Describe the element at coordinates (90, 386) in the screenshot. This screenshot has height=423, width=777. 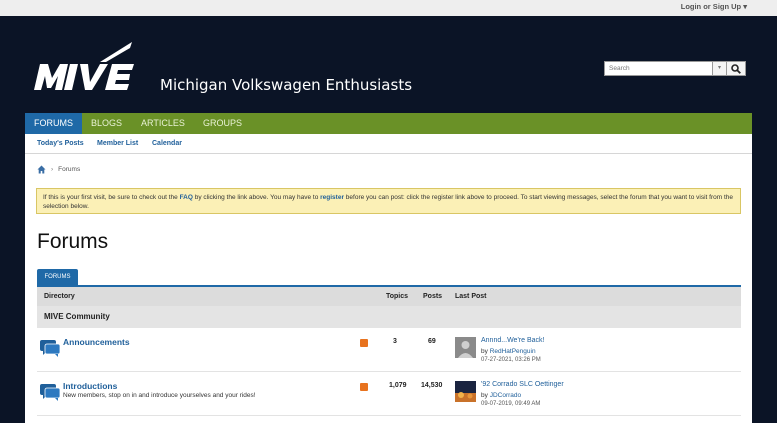
I see `forum-title-link: Introductions` at that location.